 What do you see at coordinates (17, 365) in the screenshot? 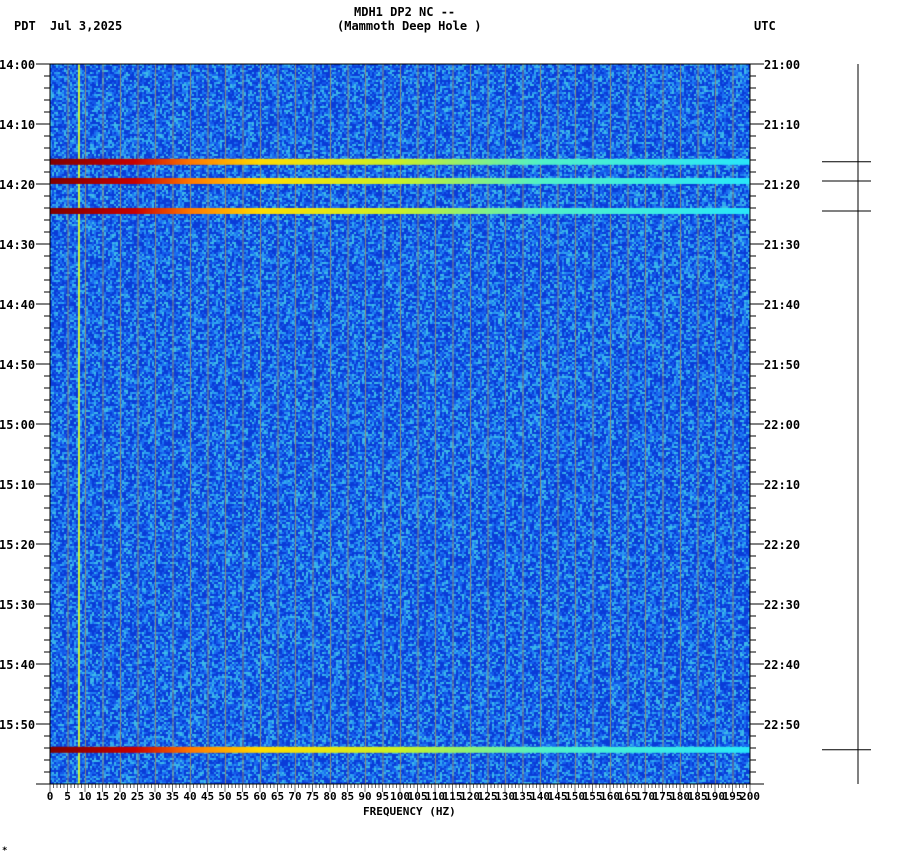
I see `y-tick-label-left: 14:50` at bounding box center [17, 365].